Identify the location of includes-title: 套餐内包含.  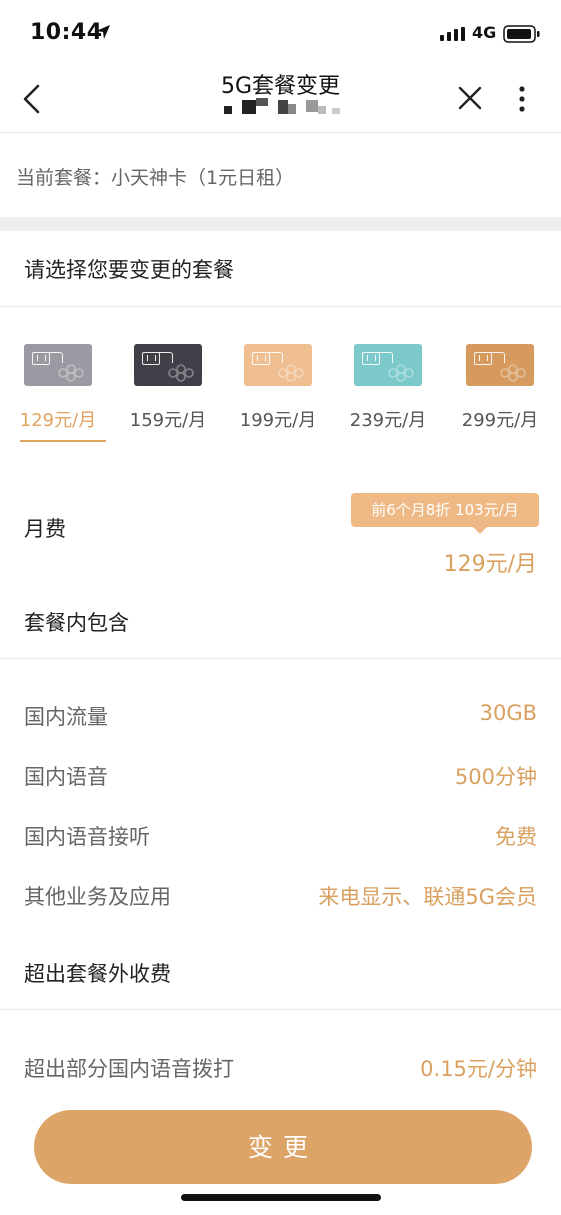
(76, 623).